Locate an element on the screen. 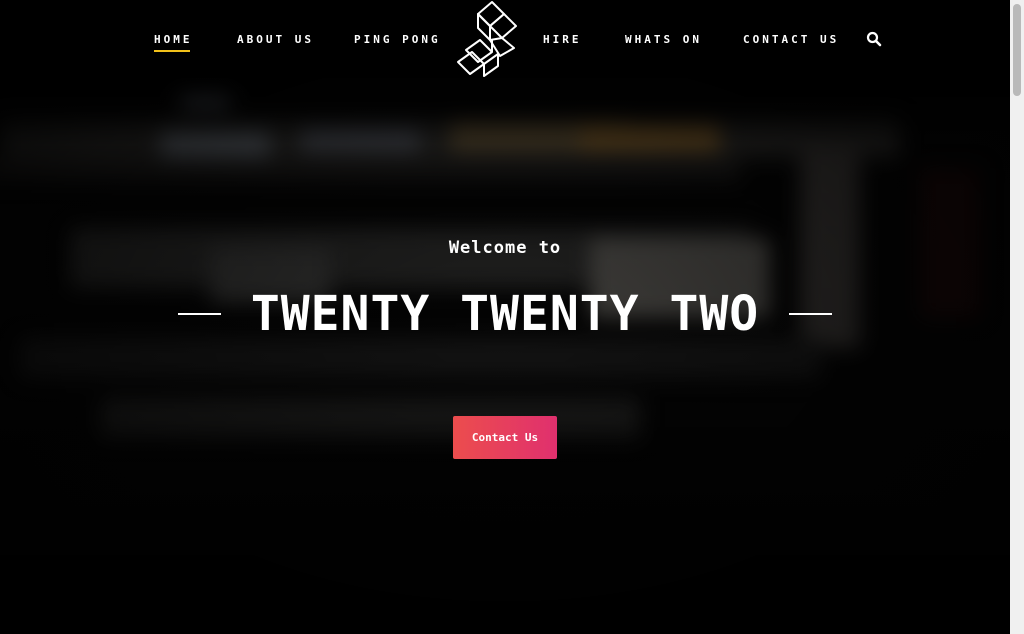 This screenshot has height=634, width=1024. nav-about-us: ABOUT US is located at coordinates (275, 39).